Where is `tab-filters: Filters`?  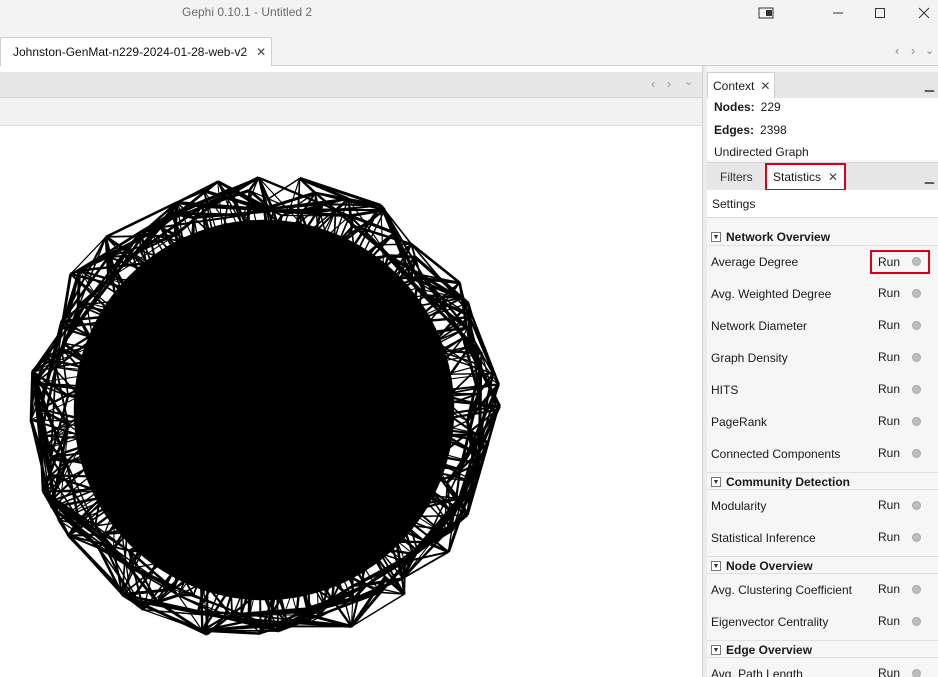
tab-filters: Filters is located at coordinates (736, 177).